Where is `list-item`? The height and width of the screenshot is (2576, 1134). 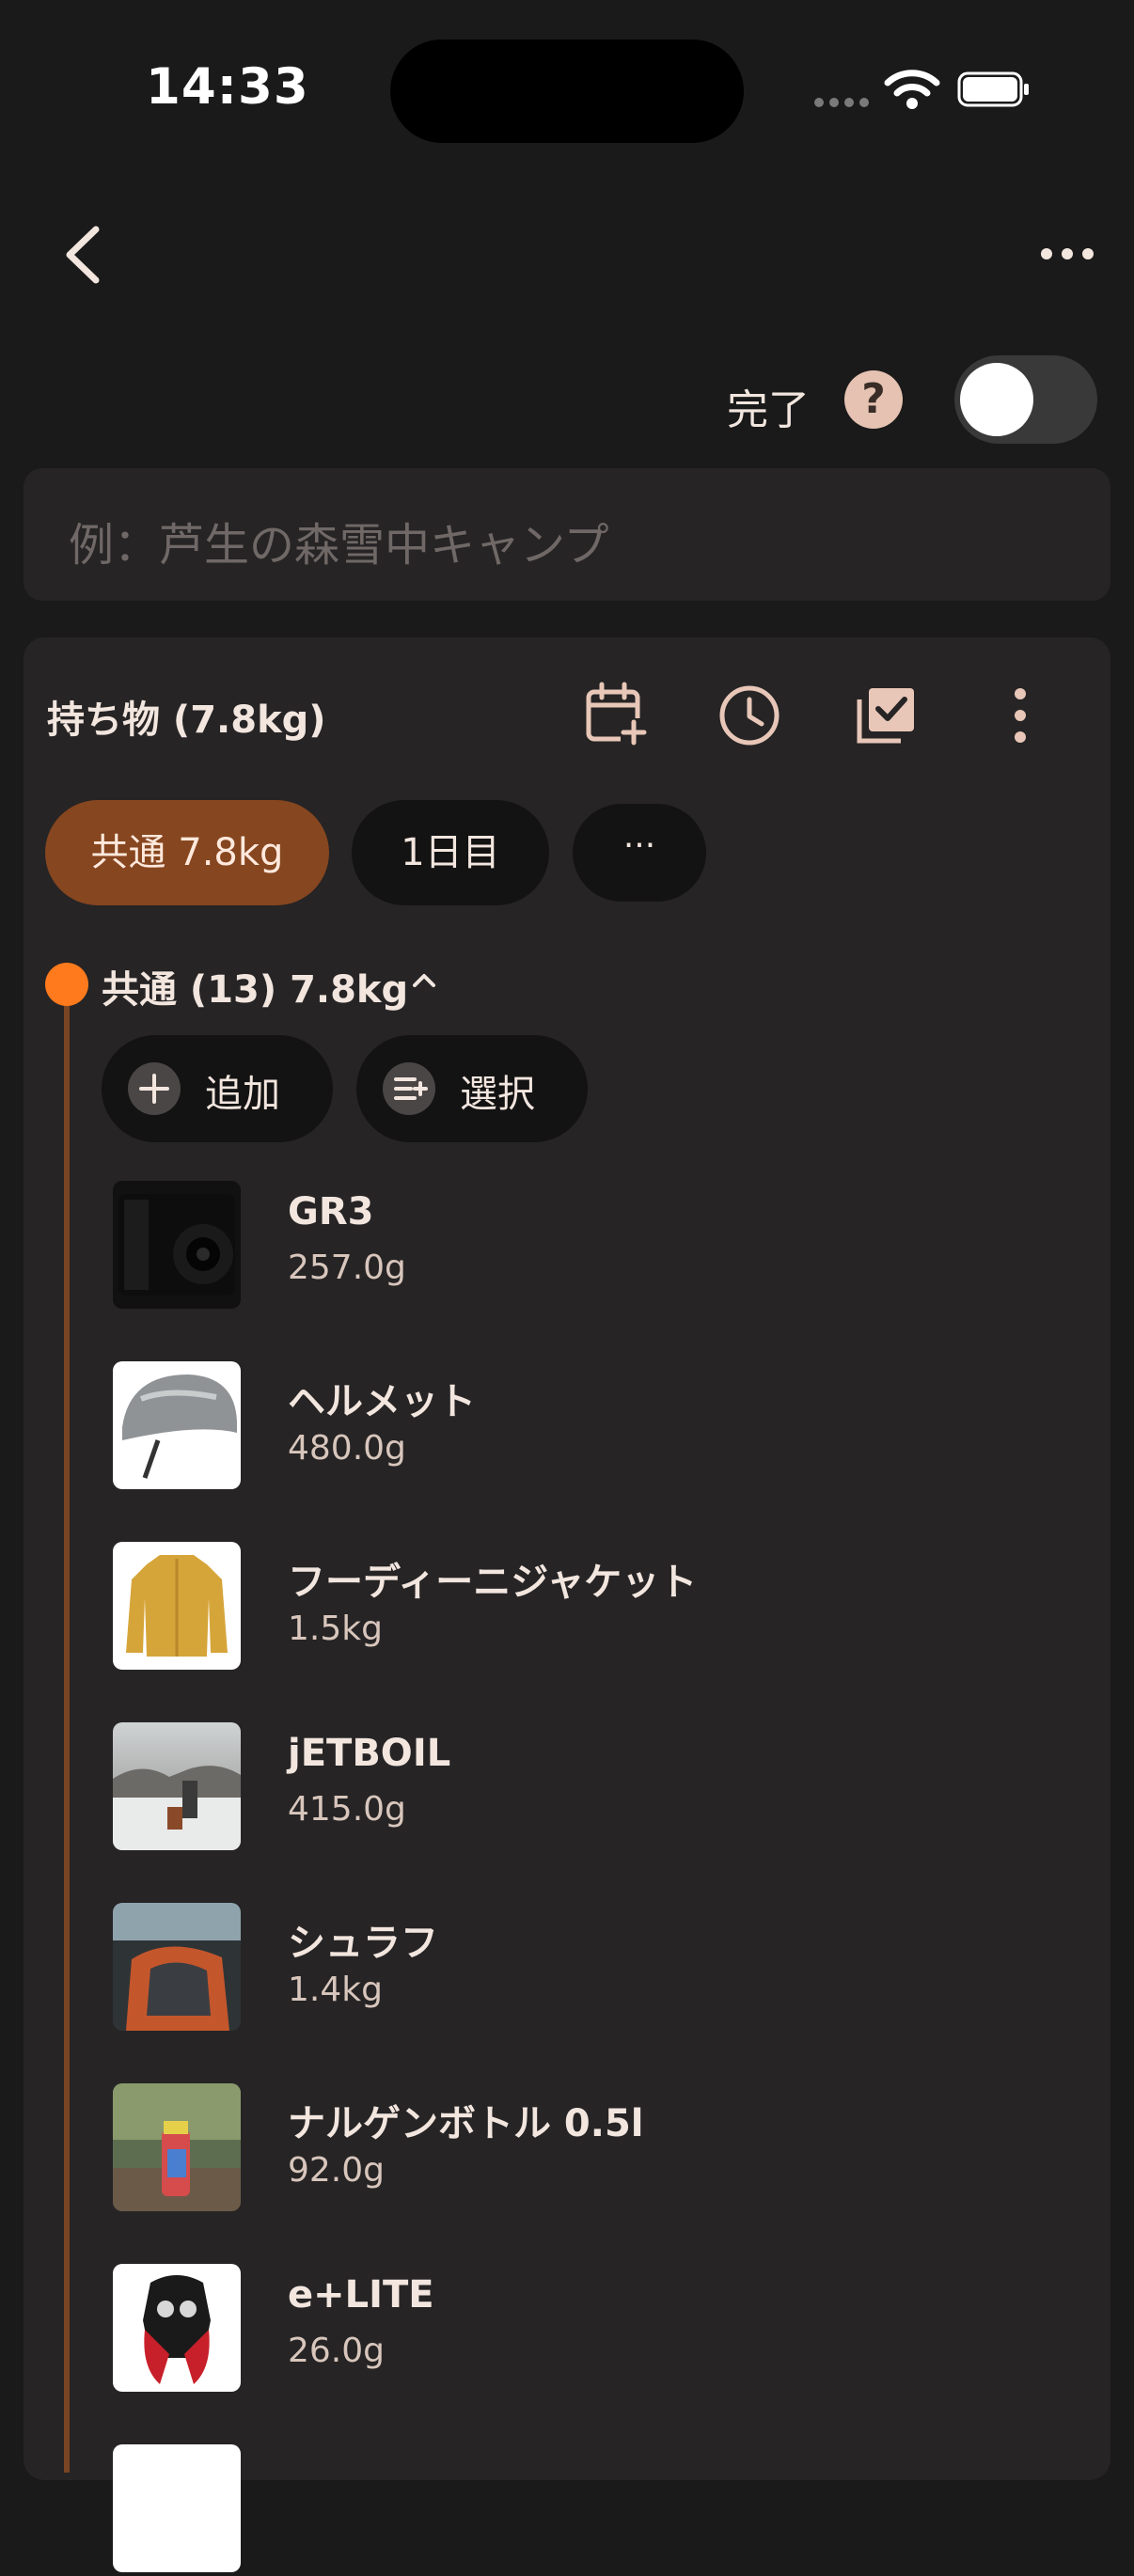
list-item is located at coordinates (534, 2510).